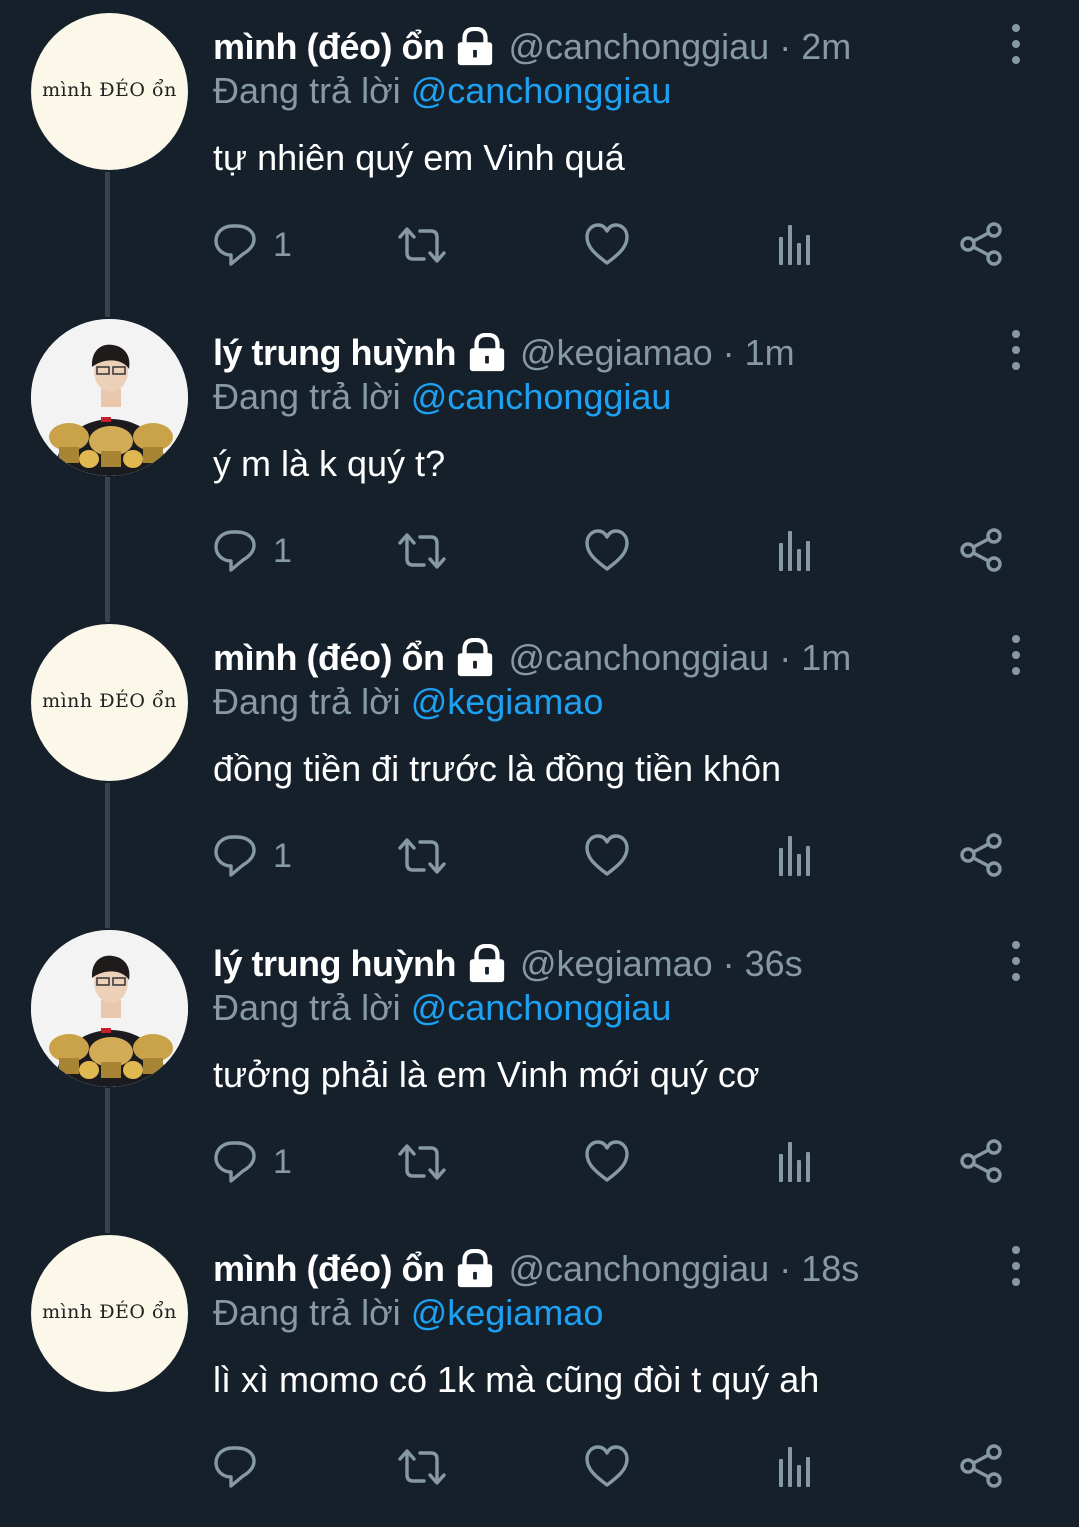 The width and height of the screenshot is (1079, 1527). I want to click on reply-button, so click(243, 1467).